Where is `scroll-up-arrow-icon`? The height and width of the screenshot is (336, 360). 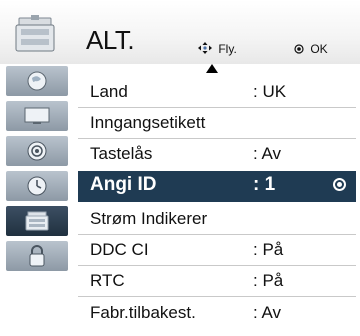
scroll-up-arrow-icon is located at coordinates (212, 68).